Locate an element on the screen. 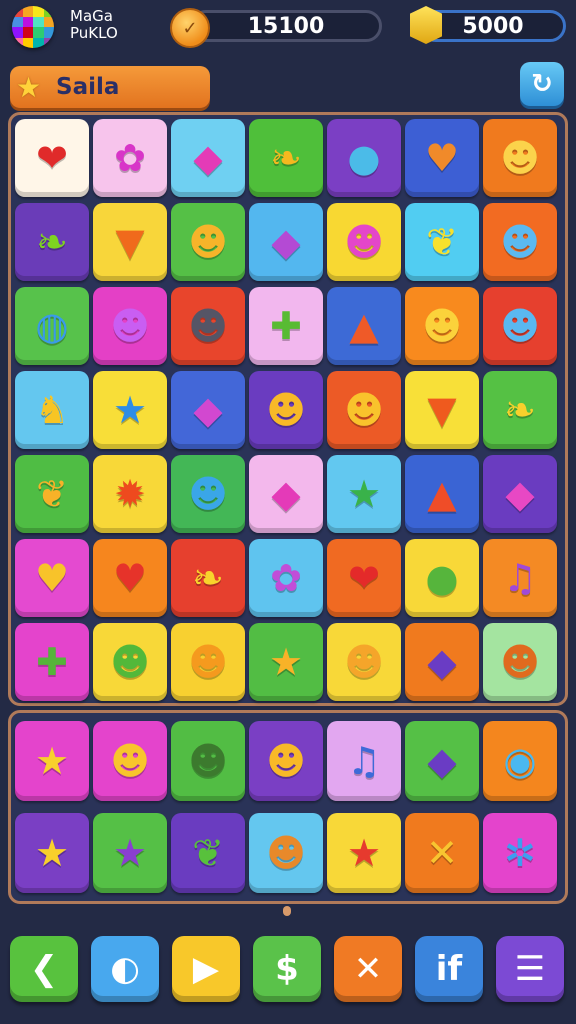 The width and height of the screenshot is (576, 1024). back-button: ❮ is located at coordinates (44, 969).